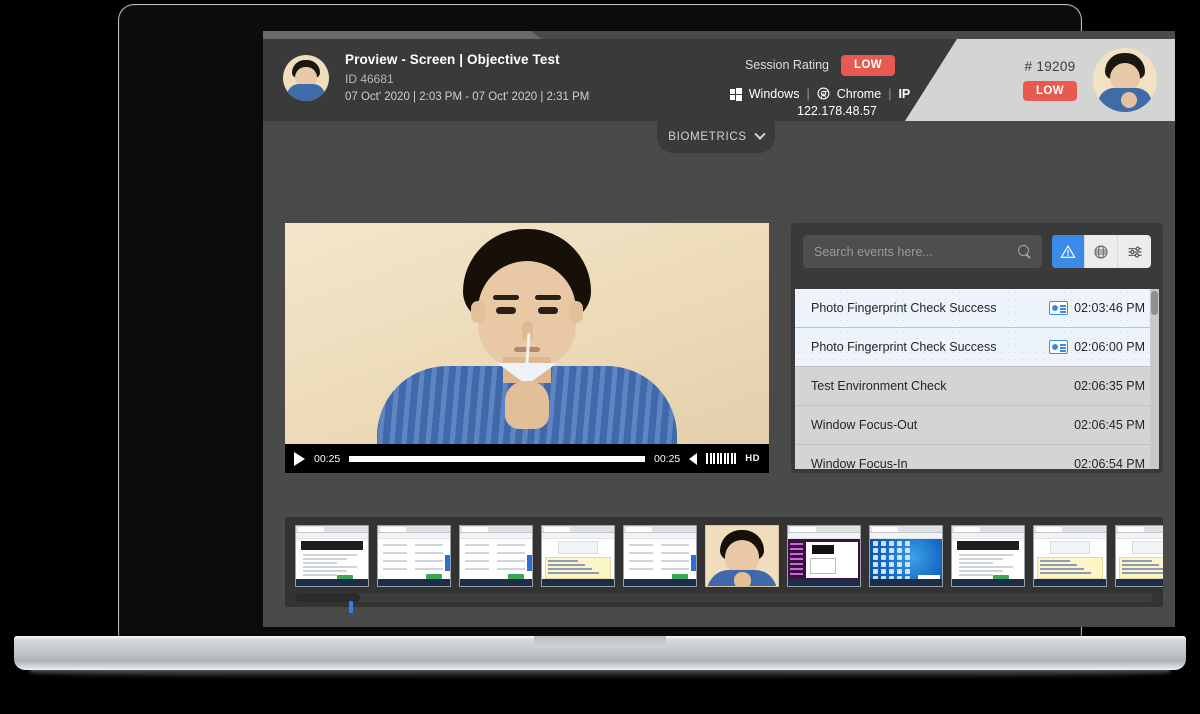 The height and width of the screenshot is (714, 1200). What do you see at coordinates (452, 59) in the screenshot?
I see `page-title: Proview - Screen | Objective Test` at bounding box center [452, 59].